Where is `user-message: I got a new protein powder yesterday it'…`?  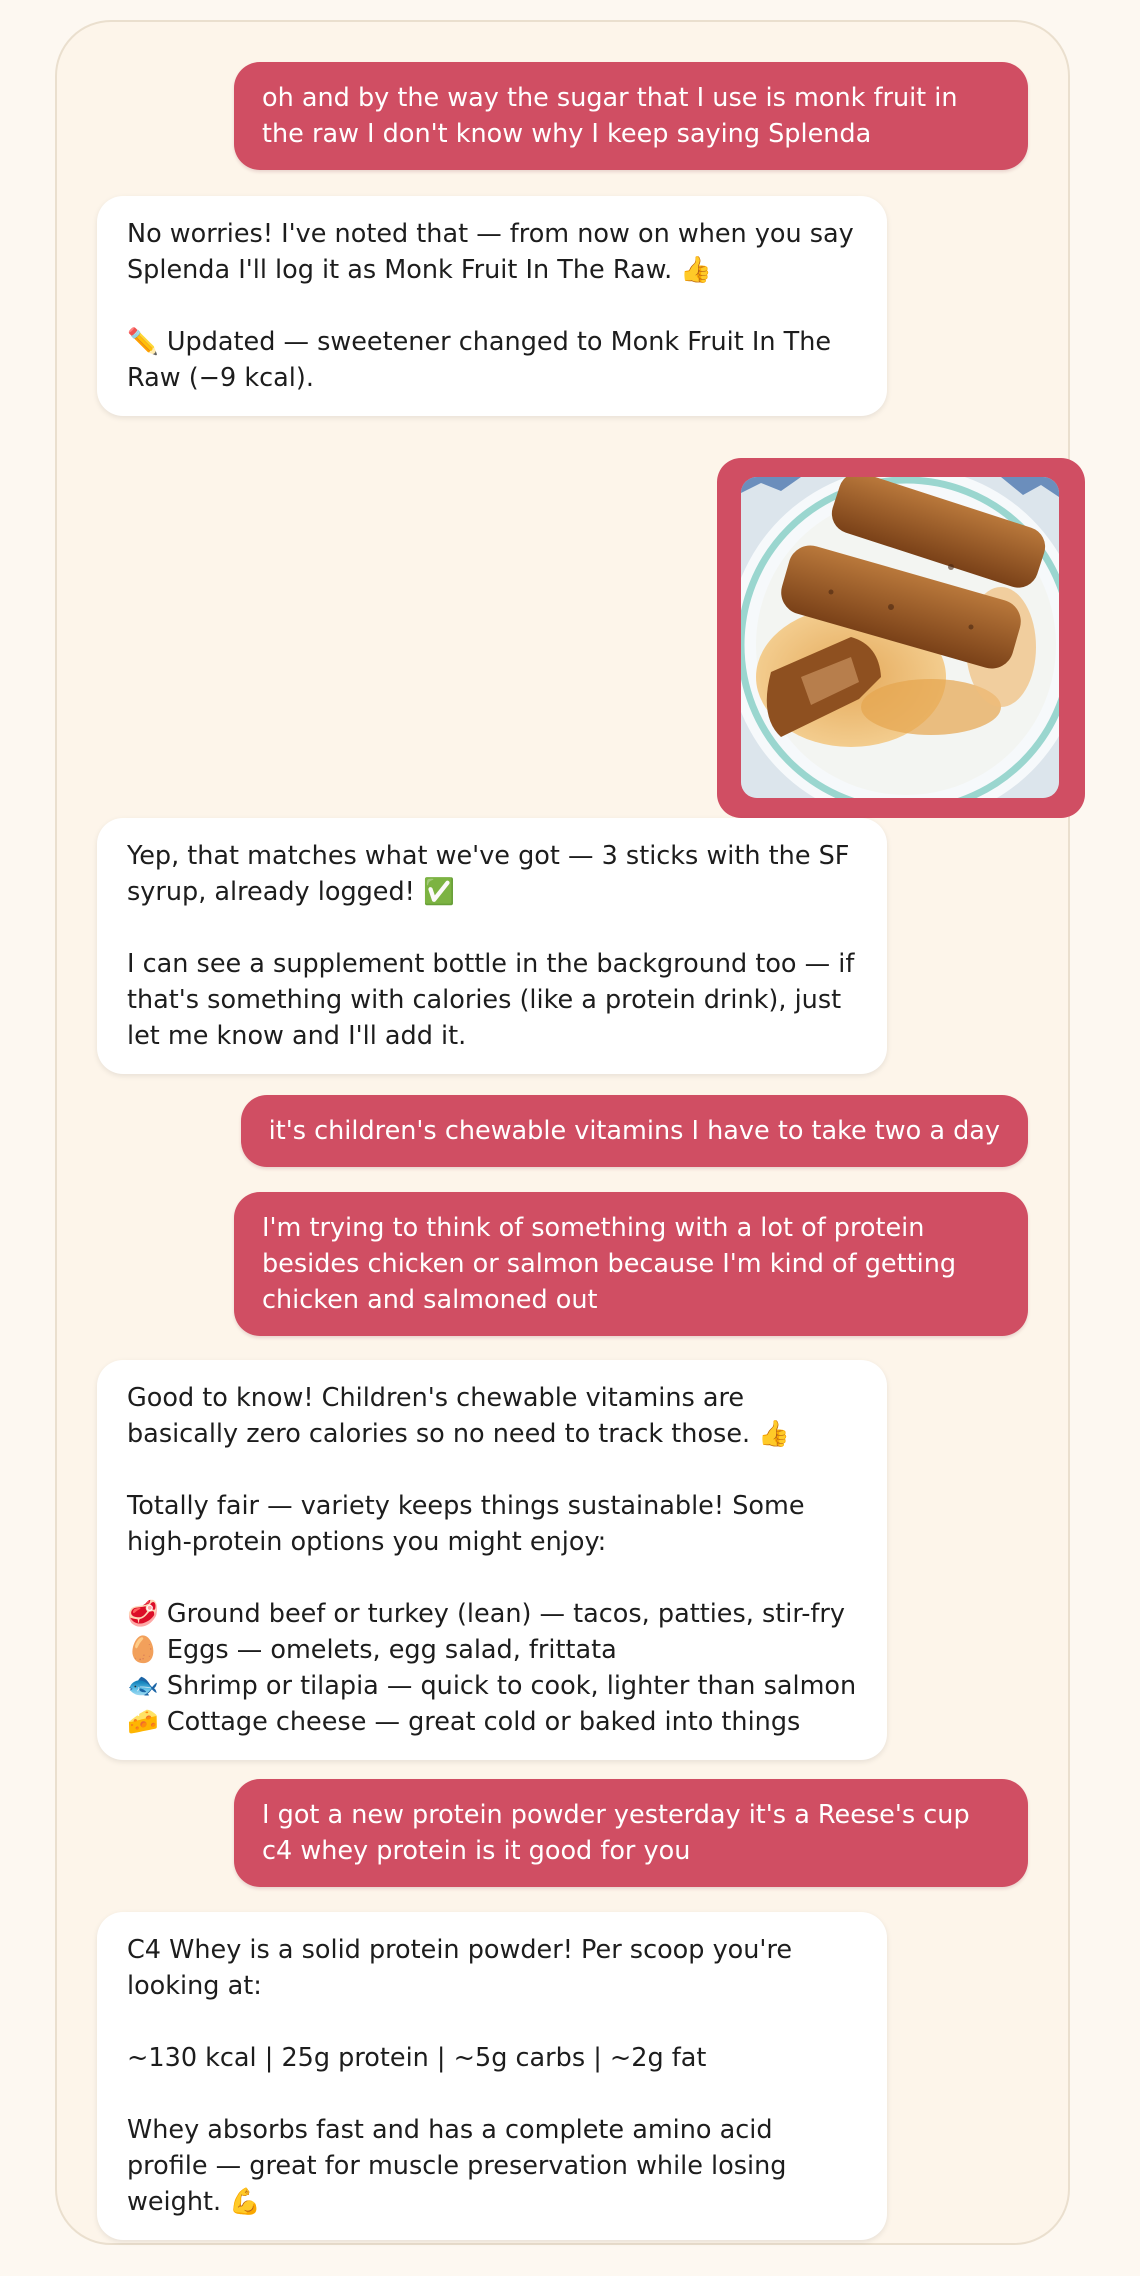
user-message: I got a new protein powder yesterday it'… is located at coordinates (631, 1833).